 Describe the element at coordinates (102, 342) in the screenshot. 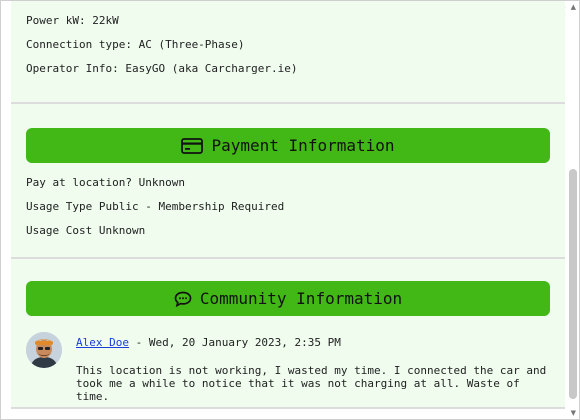

I see `comment-author-link: Alex Doe` at that location.